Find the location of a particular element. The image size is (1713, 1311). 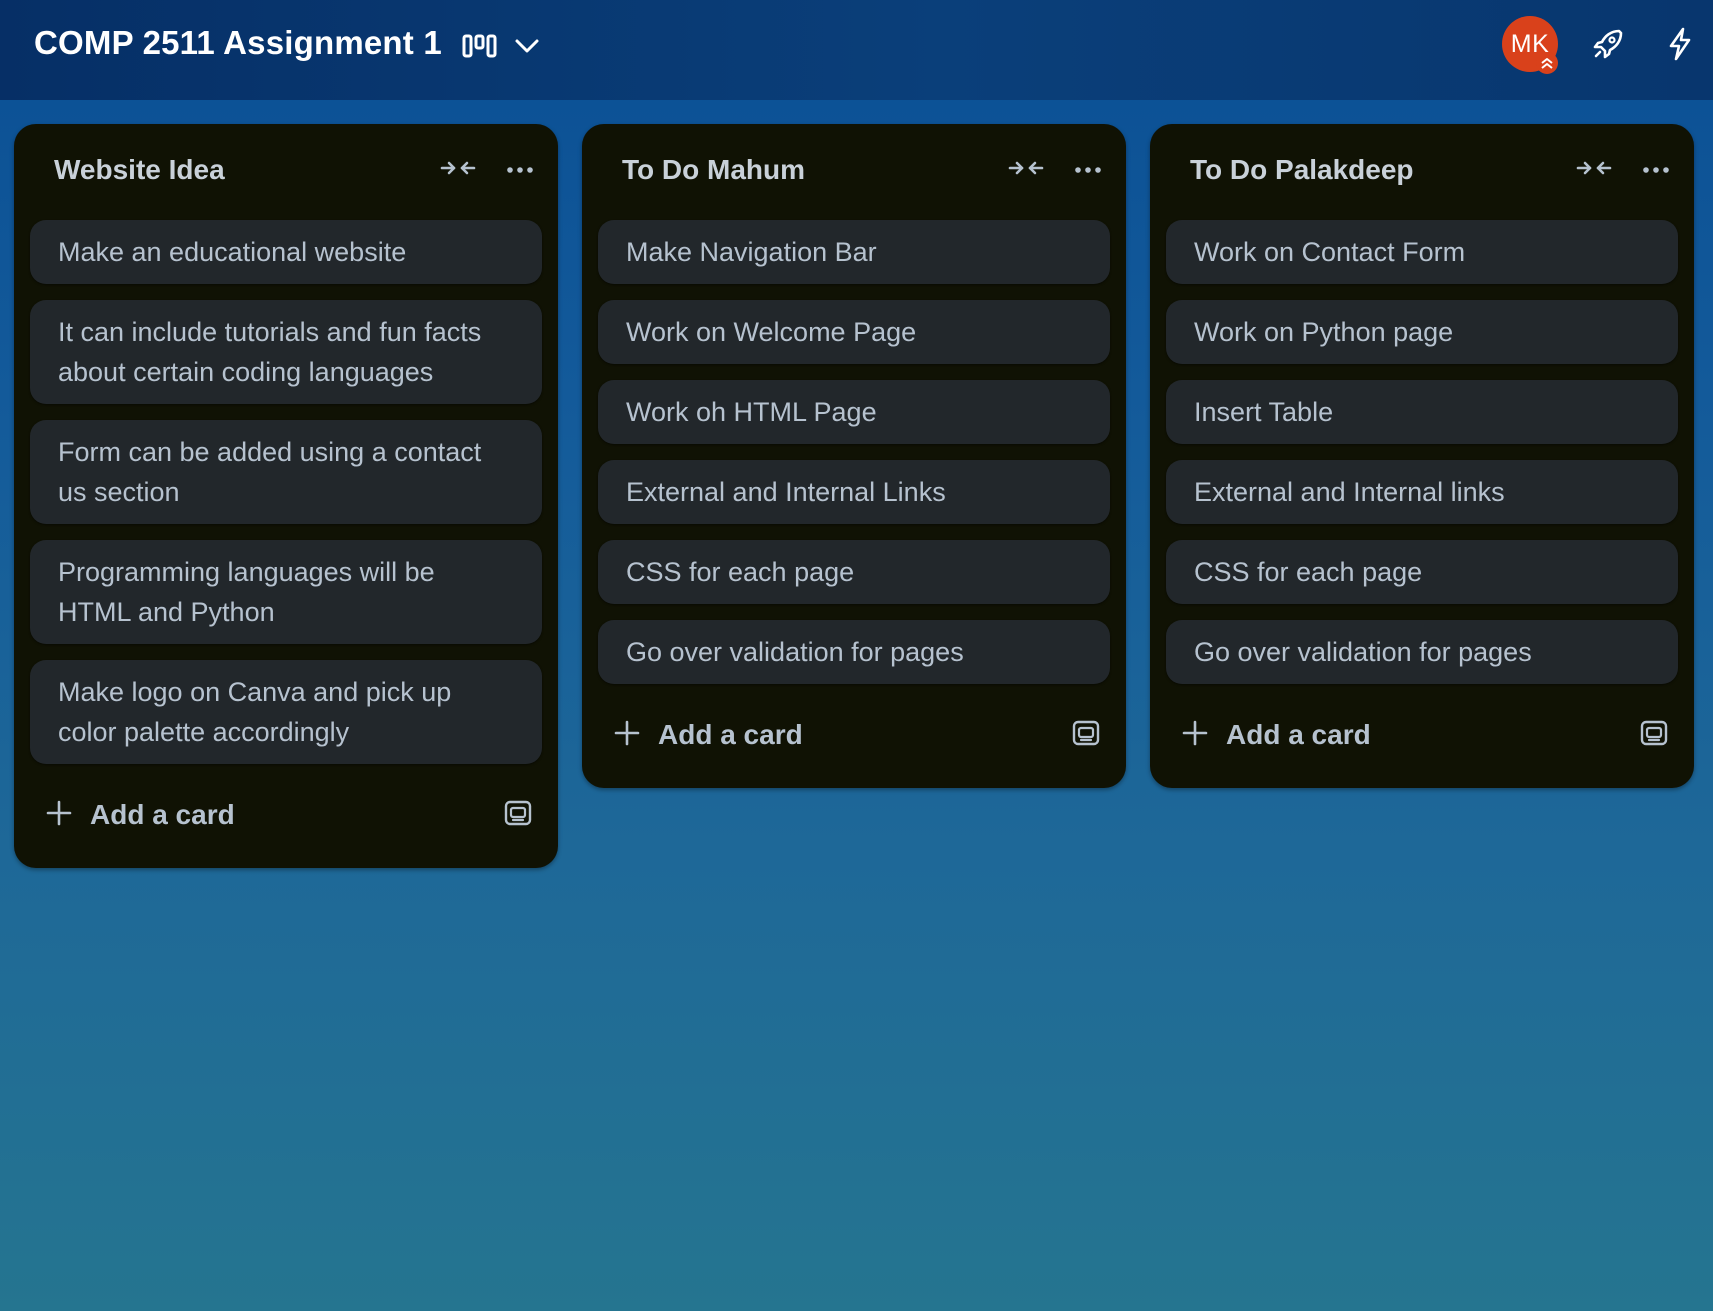

list-header: Website Idea is located at coordinates (286, 172).